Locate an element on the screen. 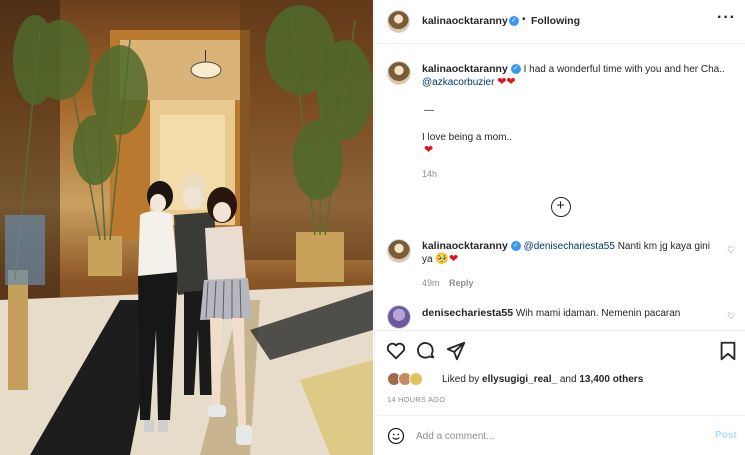 The width and height of the screenshot is (745, 455). post-header: kalinaocktaranny ✓ • Following ··· is located at coordinates (560, 22).